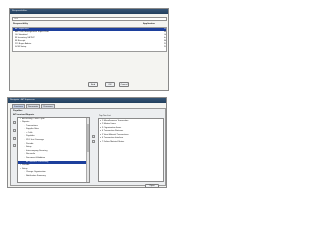 The image size is (320, 247). What do you see at coordinates (109, 124) in the screenshot?
I see `top-ten-item-label: 2 Master Items` at bounding box center [109, 124].